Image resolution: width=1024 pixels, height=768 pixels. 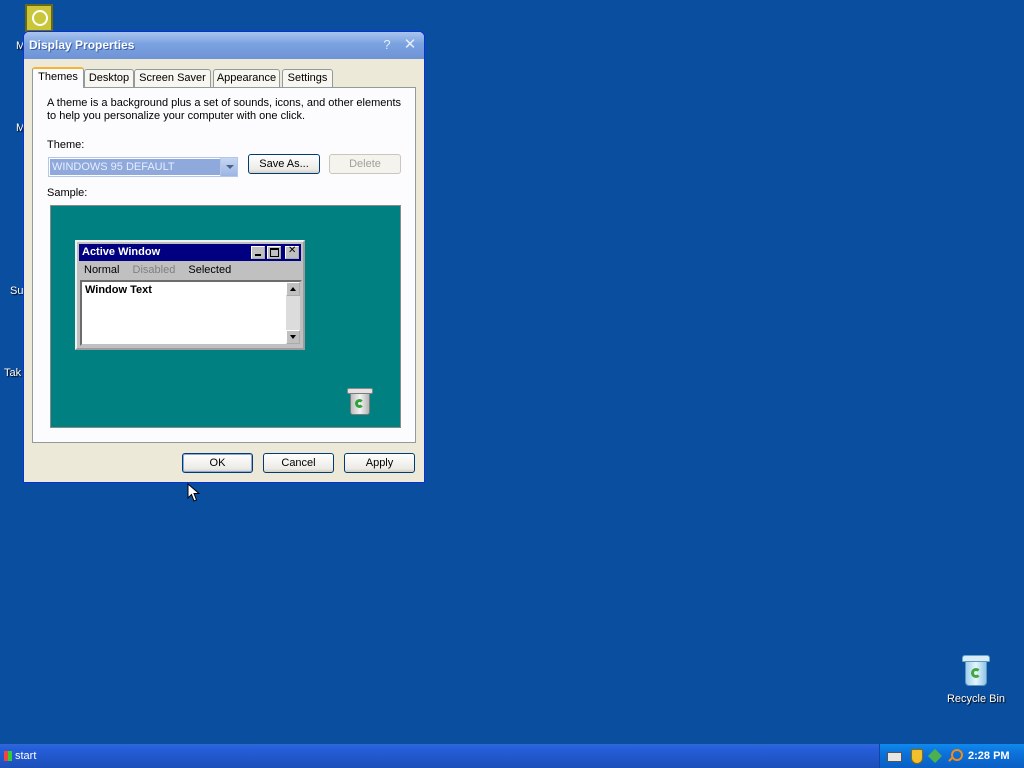 What do you see at coordinates (976, 699) in the screenshot?
I see `recycle-bin-label: Recycle Bin` at bounding box center [976, 699].